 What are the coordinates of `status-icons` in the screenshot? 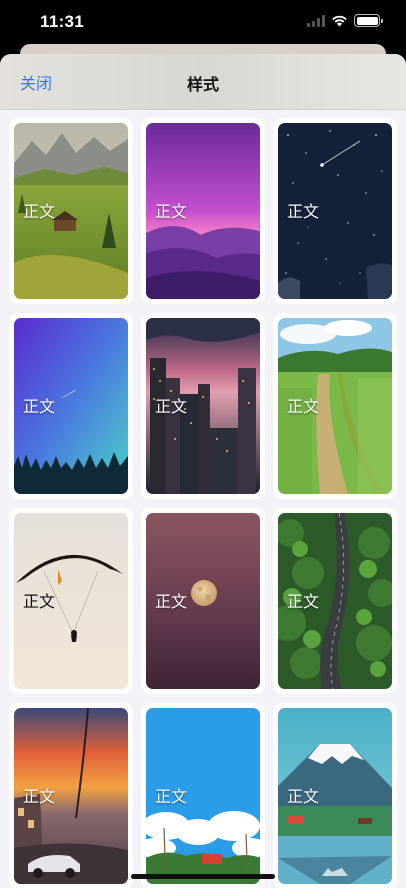 It's located at (345, 20).